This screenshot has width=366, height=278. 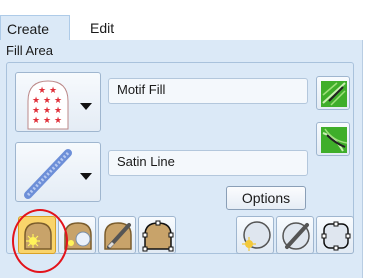 What do you see at coordinates (35, 27) in the screenshot?
I see `tab-create: Create` at bounding box center [35, 27].